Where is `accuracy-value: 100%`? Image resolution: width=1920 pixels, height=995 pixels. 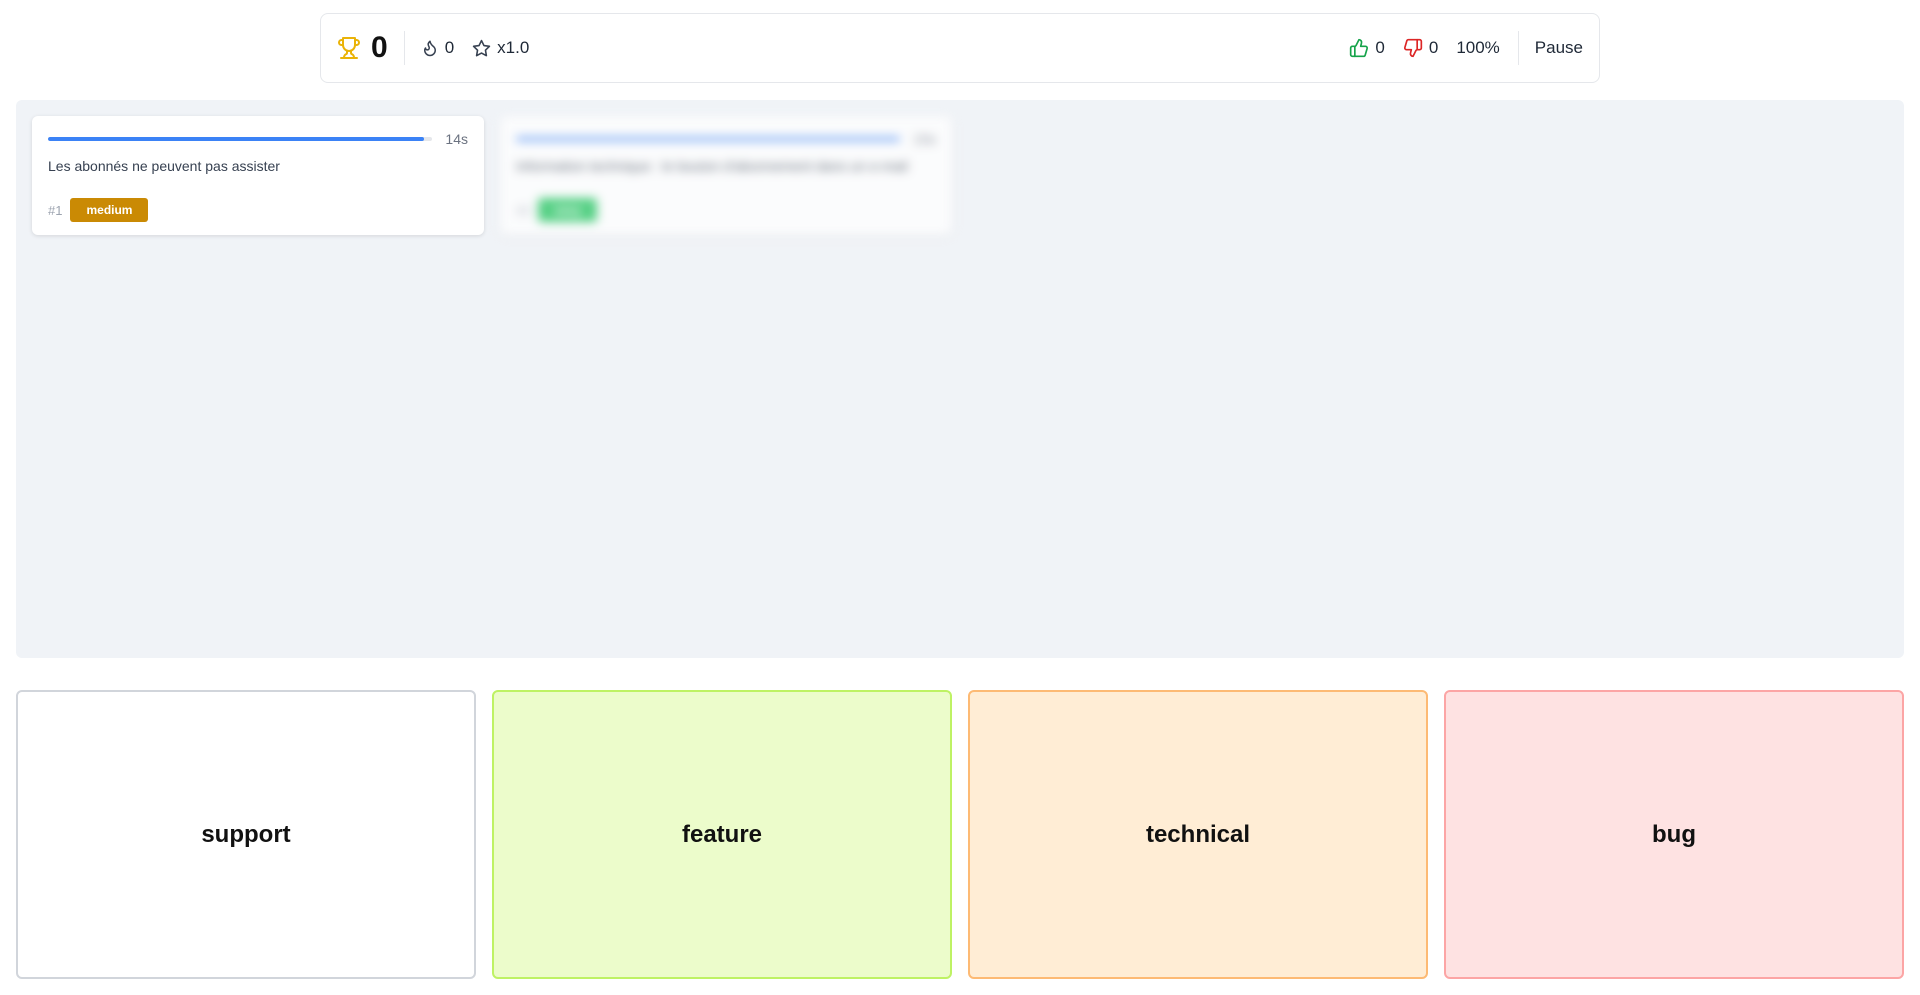
accuracy-value: 100% is located at coordinates (1478, 47).